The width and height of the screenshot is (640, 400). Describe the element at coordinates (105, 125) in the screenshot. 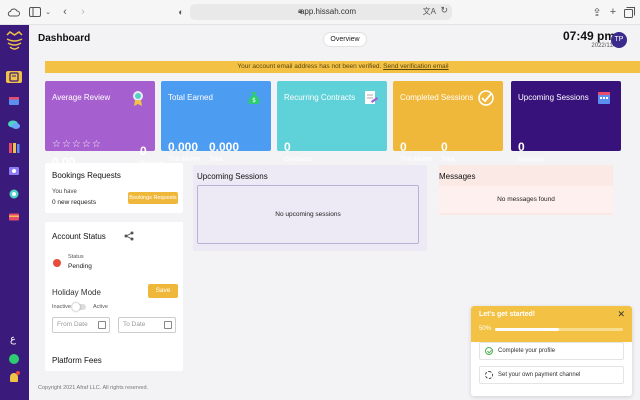

I see `stat-average-review: Average Review ☆☆☆☆☆ 0.00 0 Reviews` at that location.